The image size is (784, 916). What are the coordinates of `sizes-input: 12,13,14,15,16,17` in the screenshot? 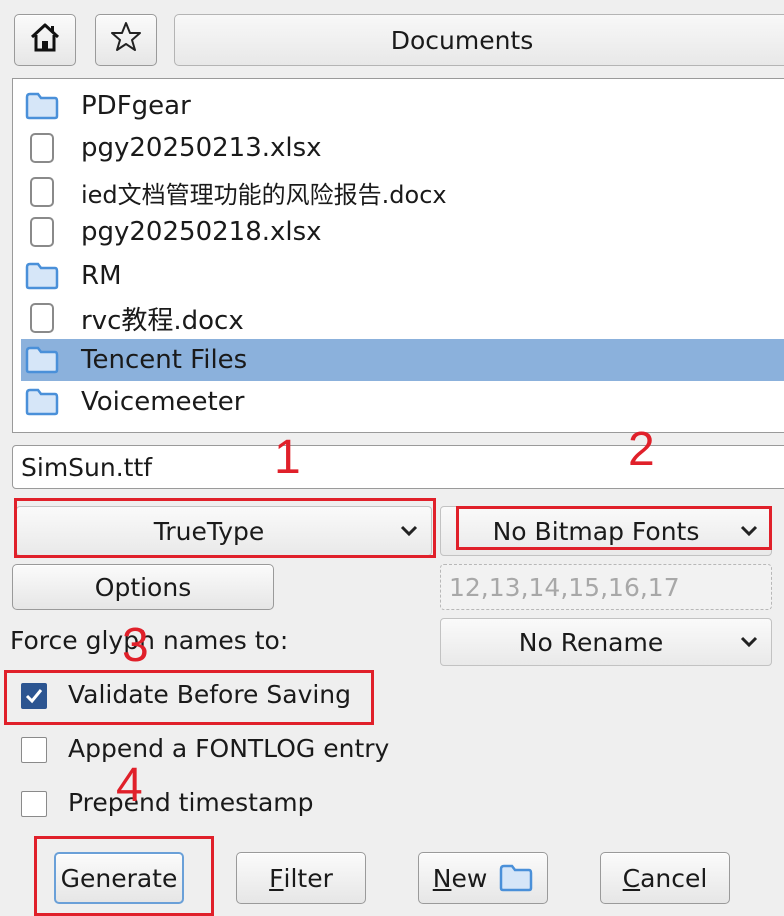 It's located at (606, 587).